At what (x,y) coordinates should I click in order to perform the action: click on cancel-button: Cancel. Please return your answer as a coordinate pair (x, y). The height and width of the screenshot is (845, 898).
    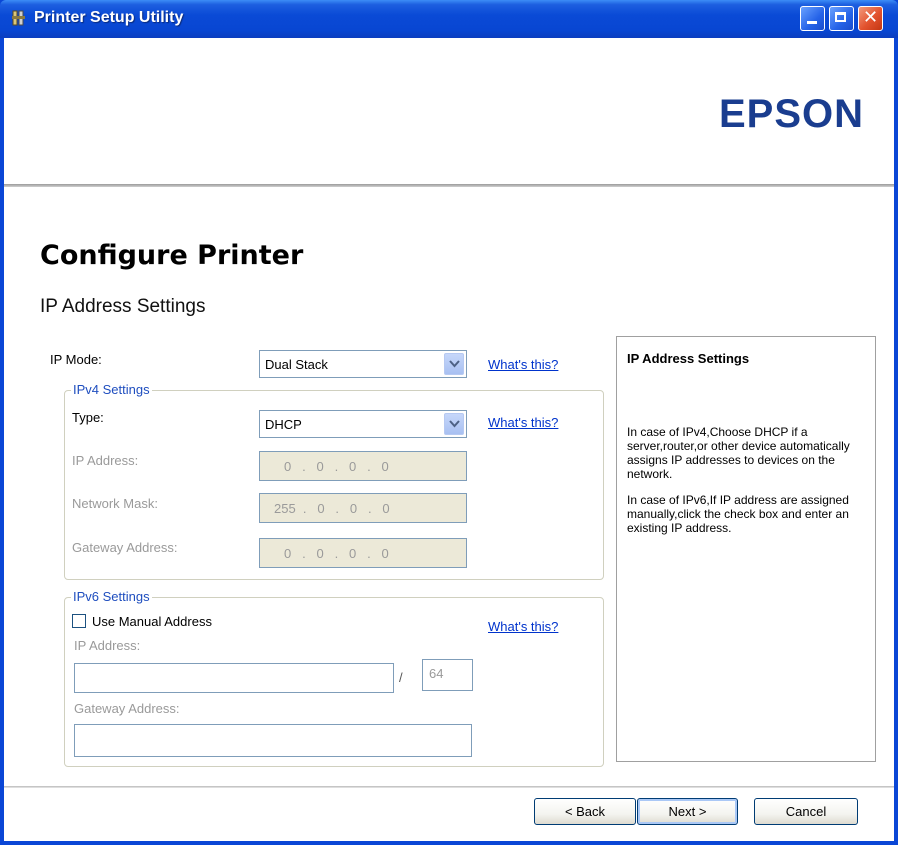
    Looking at the image, I should click on (806, 811).